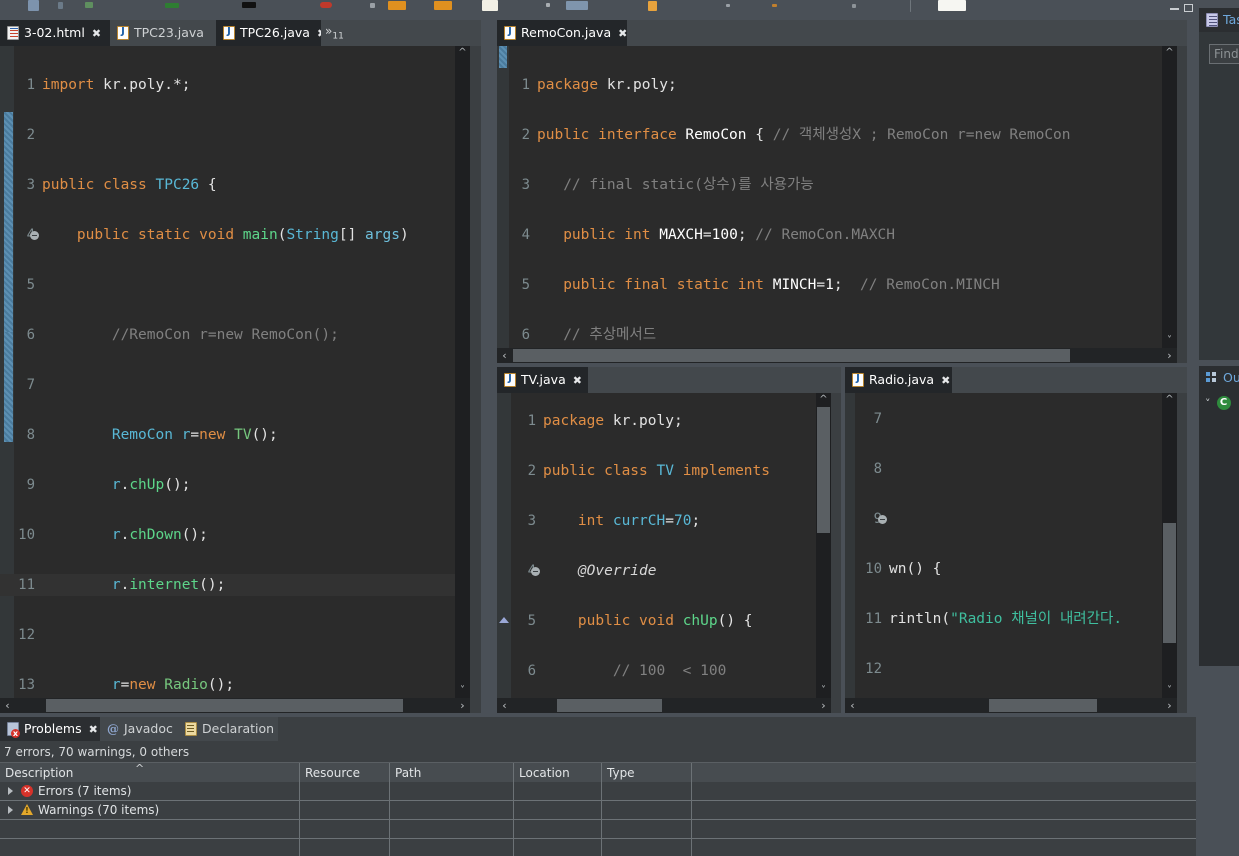  I want to click on toolbar-icon-build, so click(172, 5).